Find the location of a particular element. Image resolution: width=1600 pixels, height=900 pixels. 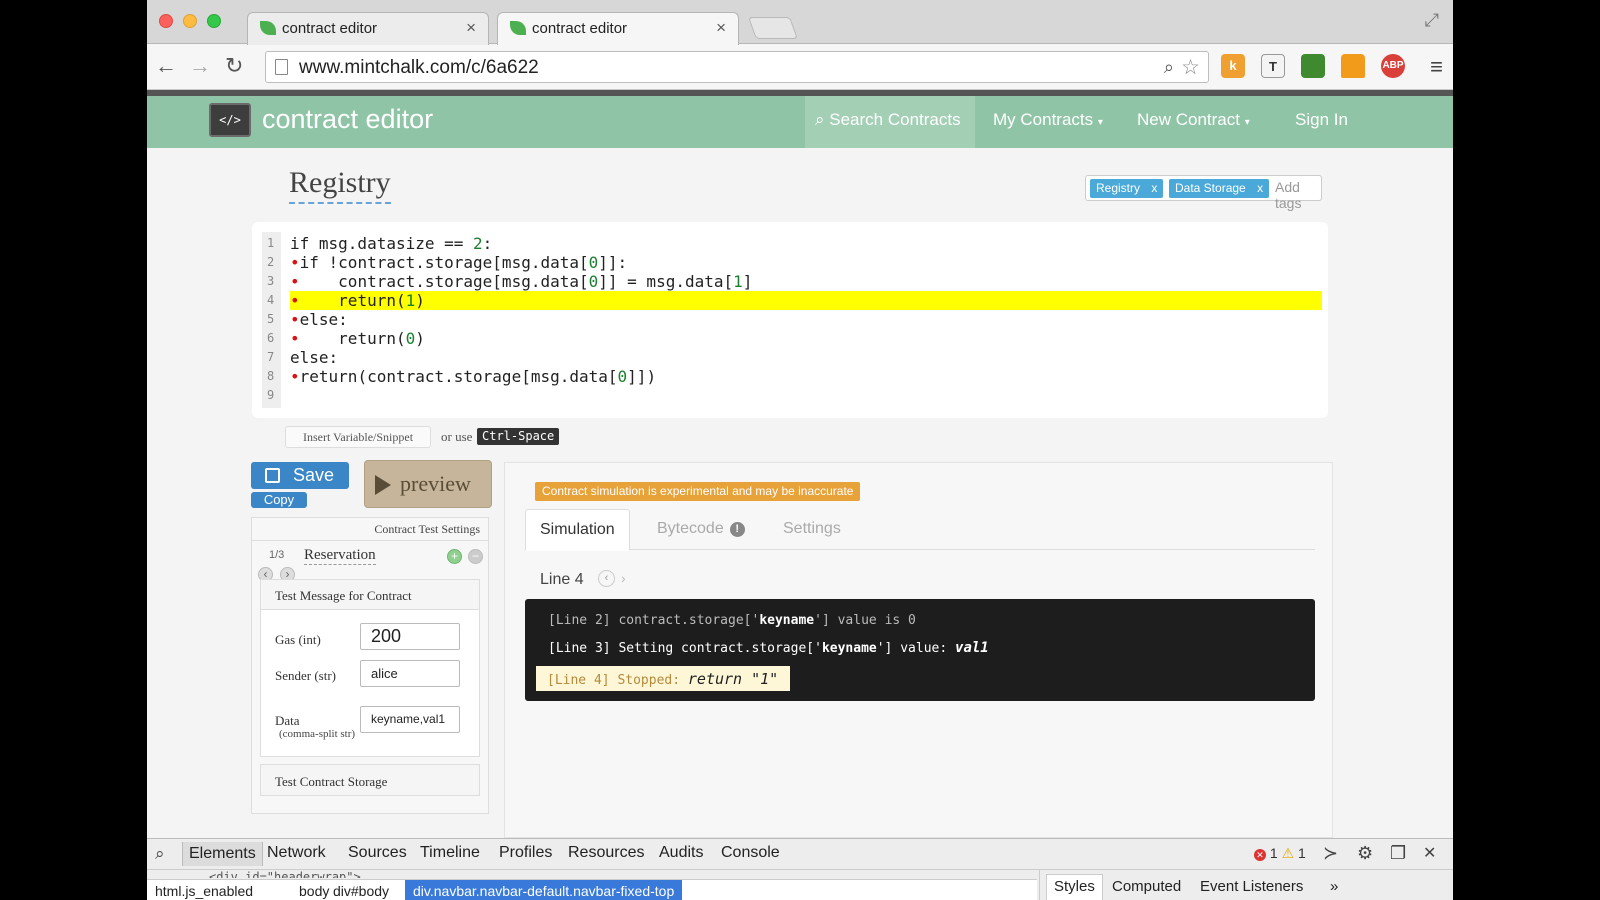

preview-button: preview is located at coordinates (428, 484).